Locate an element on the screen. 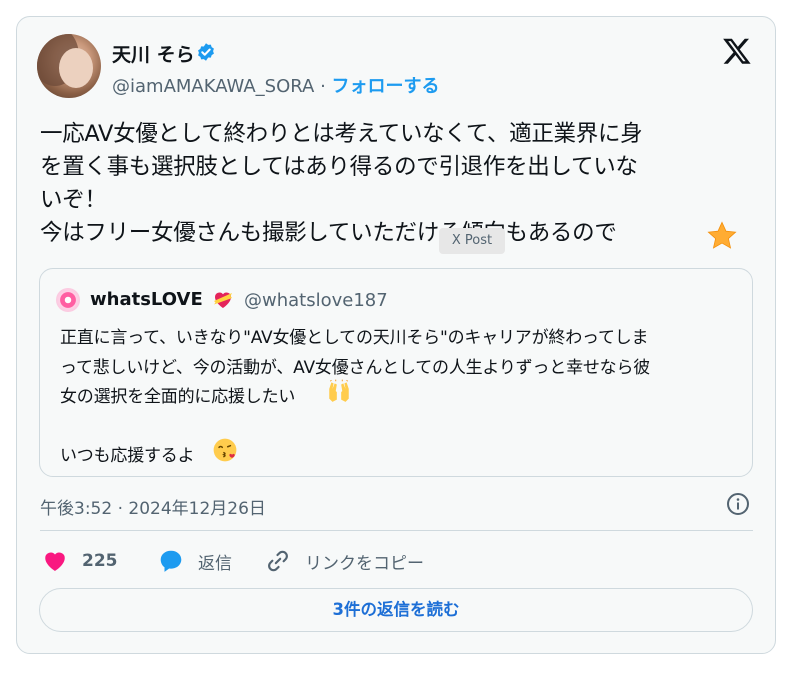 The image size is (800, 675). x-post-tooltip: X Post is located at coordinates (472, 241).